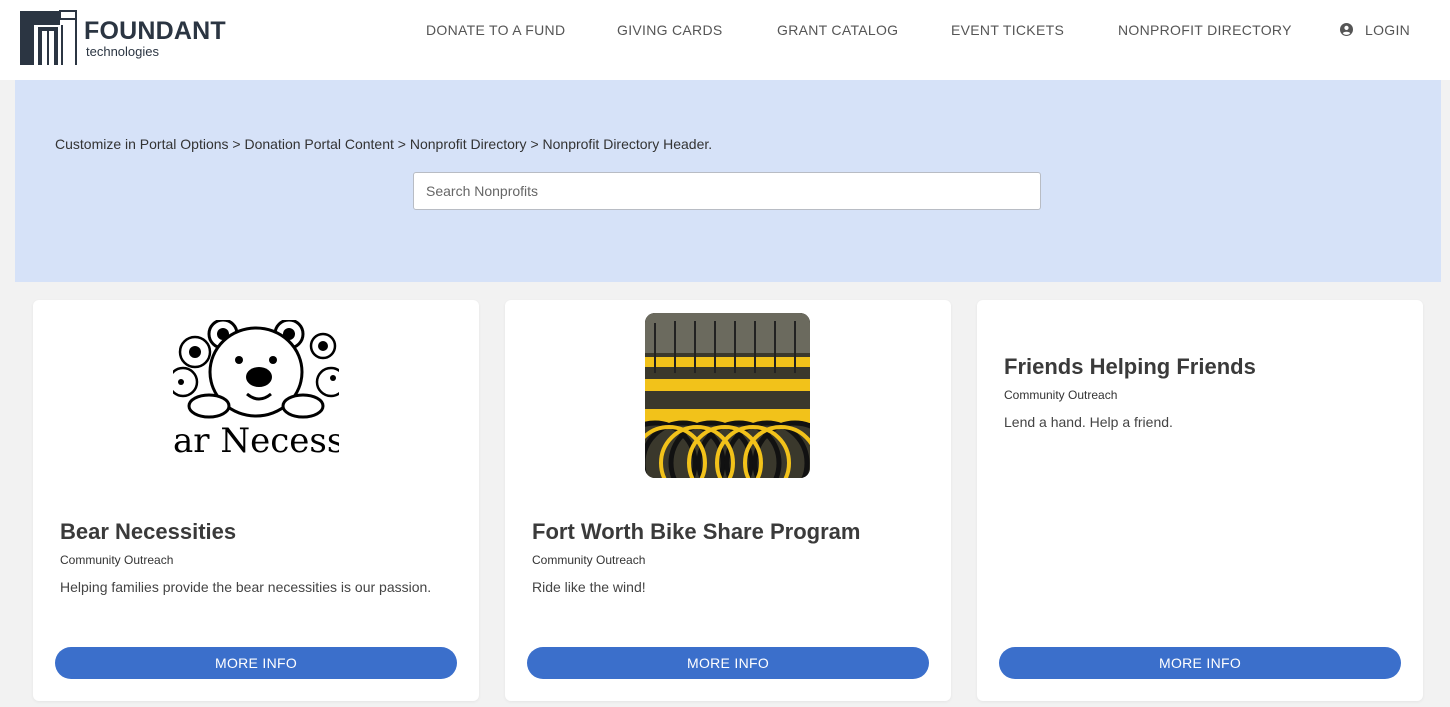  I want to click on search-nonprofits-input, so click(727, 191).